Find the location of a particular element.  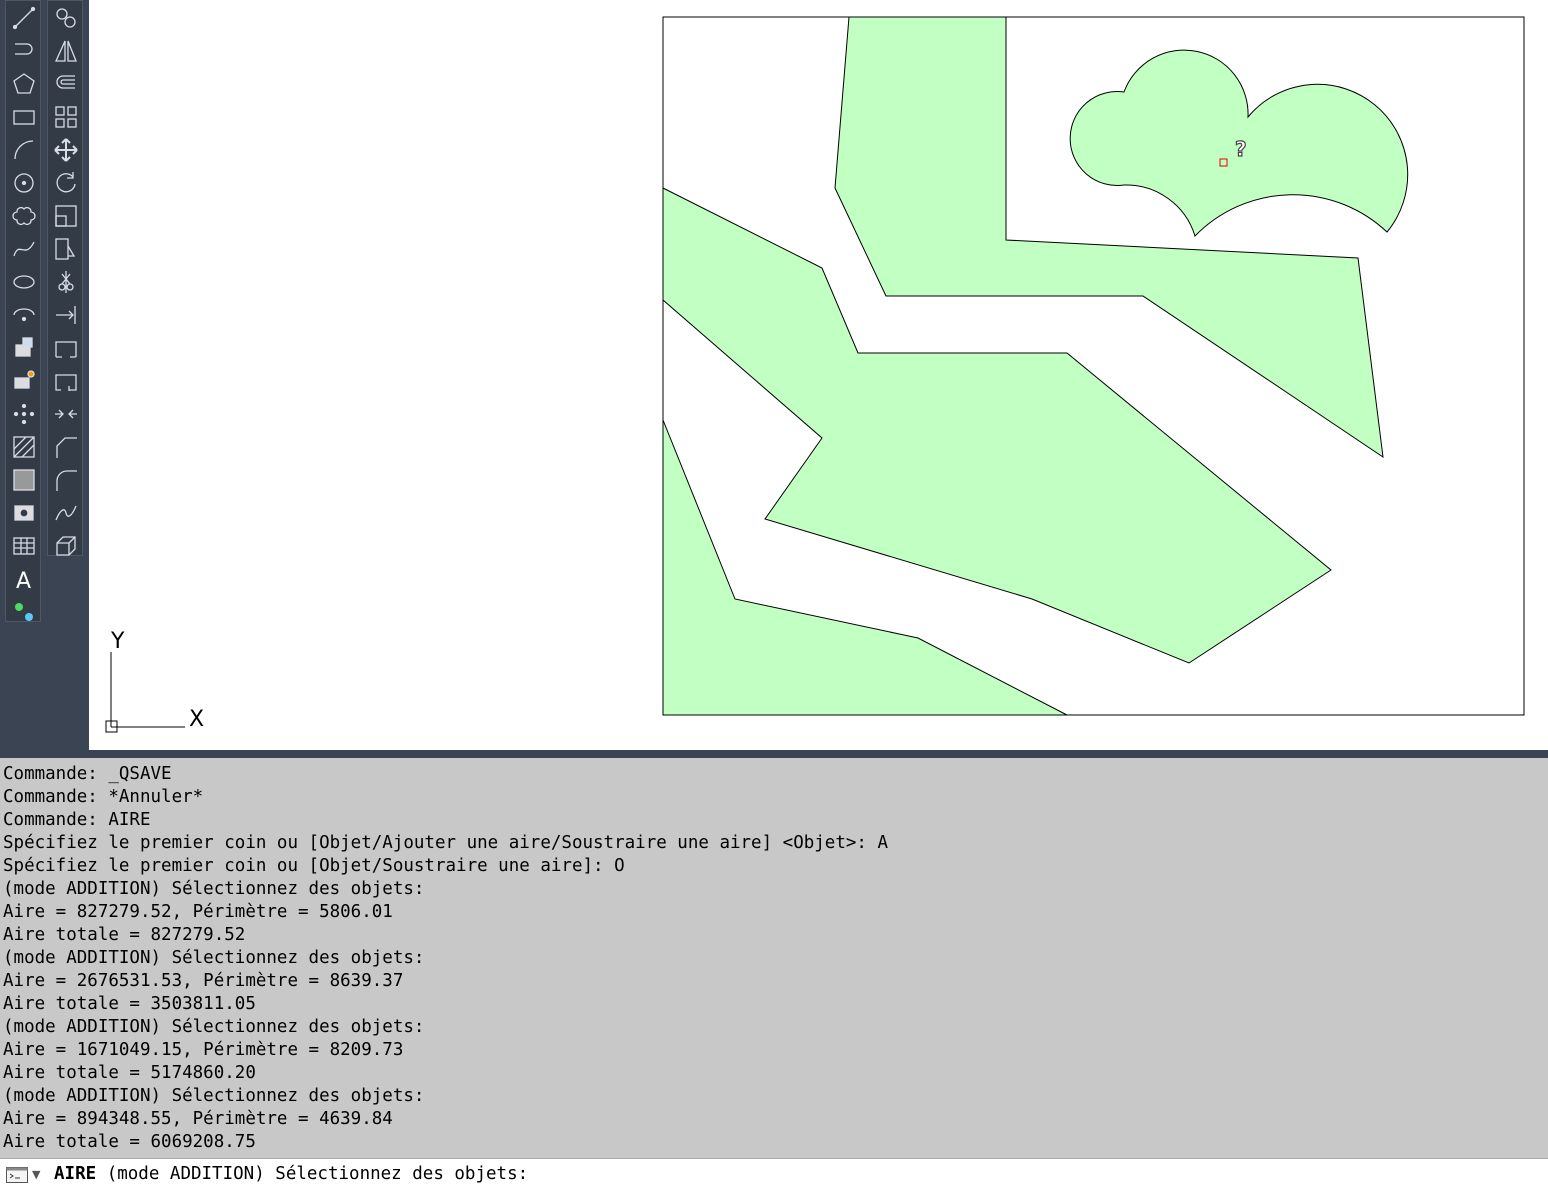

draw-toolbar: A is located at coordinates (23, 311).